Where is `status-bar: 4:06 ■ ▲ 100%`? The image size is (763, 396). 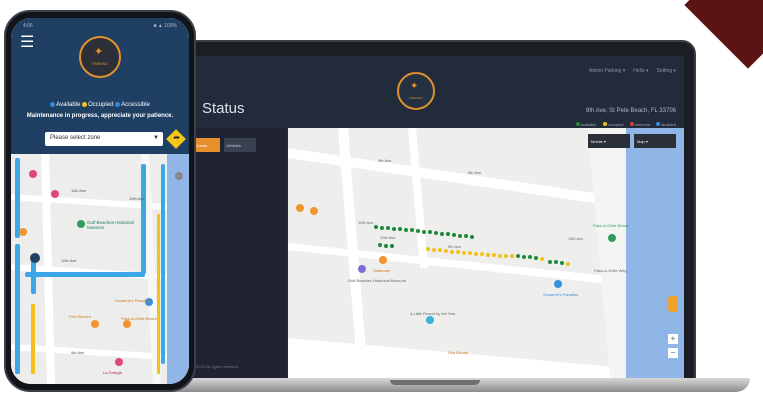
status-bar: 4:06 ■ ▲ 100% is located at coordinates (100, 26).